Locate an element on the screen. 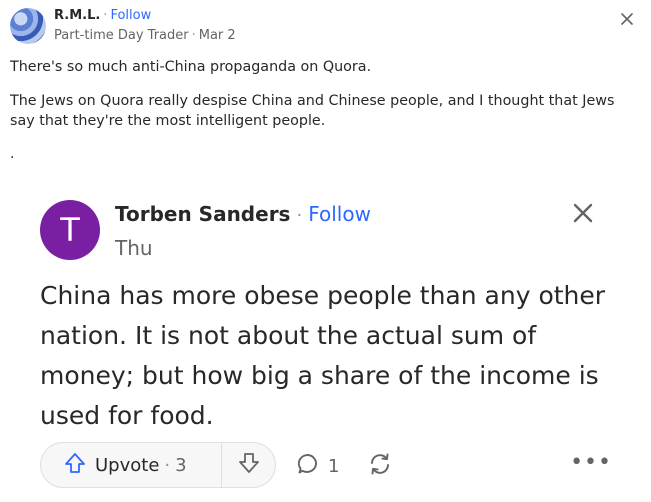 This screenshot has height=502, width=651. post-header: R.M.L. · Follow Part-time Day Trader · Mar 2 is located at coordinates (123, 26).